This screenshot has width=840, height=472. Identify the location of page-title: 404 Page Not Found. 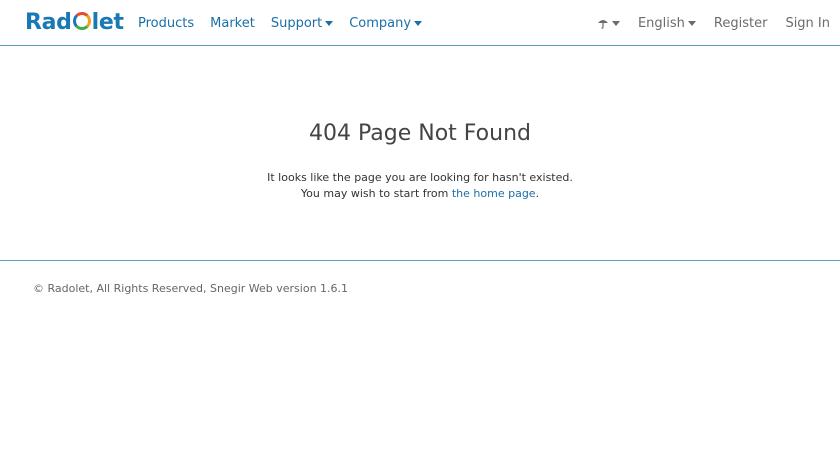
(420, 133).